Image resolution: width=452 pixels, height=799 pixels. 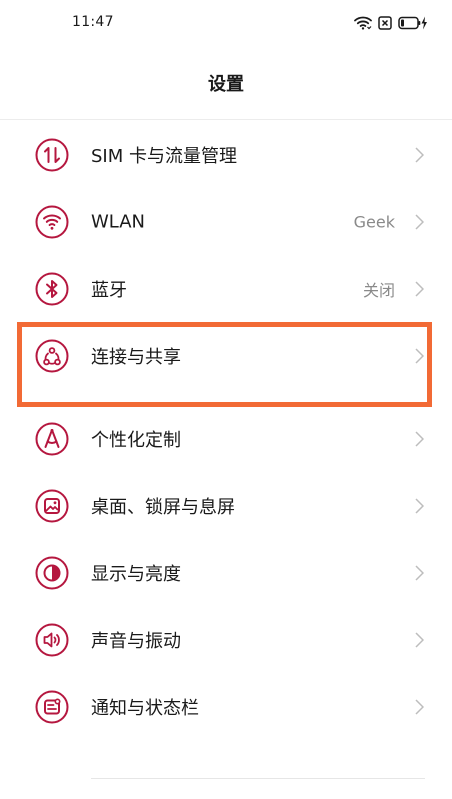 What do you see at coordinates (52, 439) in the screenshot?
I see `personalization-icon` at bounding box center [52, 439].